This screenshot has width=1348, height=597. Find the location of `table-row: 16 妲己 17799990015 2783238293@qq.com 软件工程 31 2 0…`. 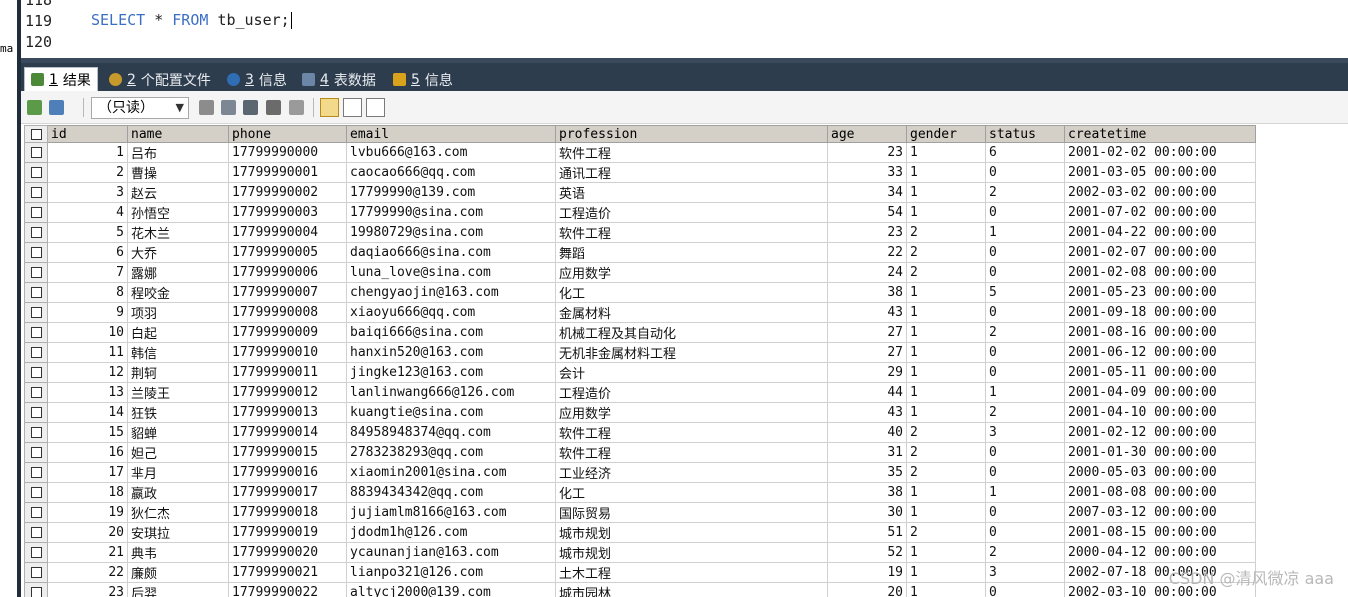

table-row: 16 妲己 17799990015 2783238293@qq.com 软件工程 31 2 0… is located at coordinates (640, 452).